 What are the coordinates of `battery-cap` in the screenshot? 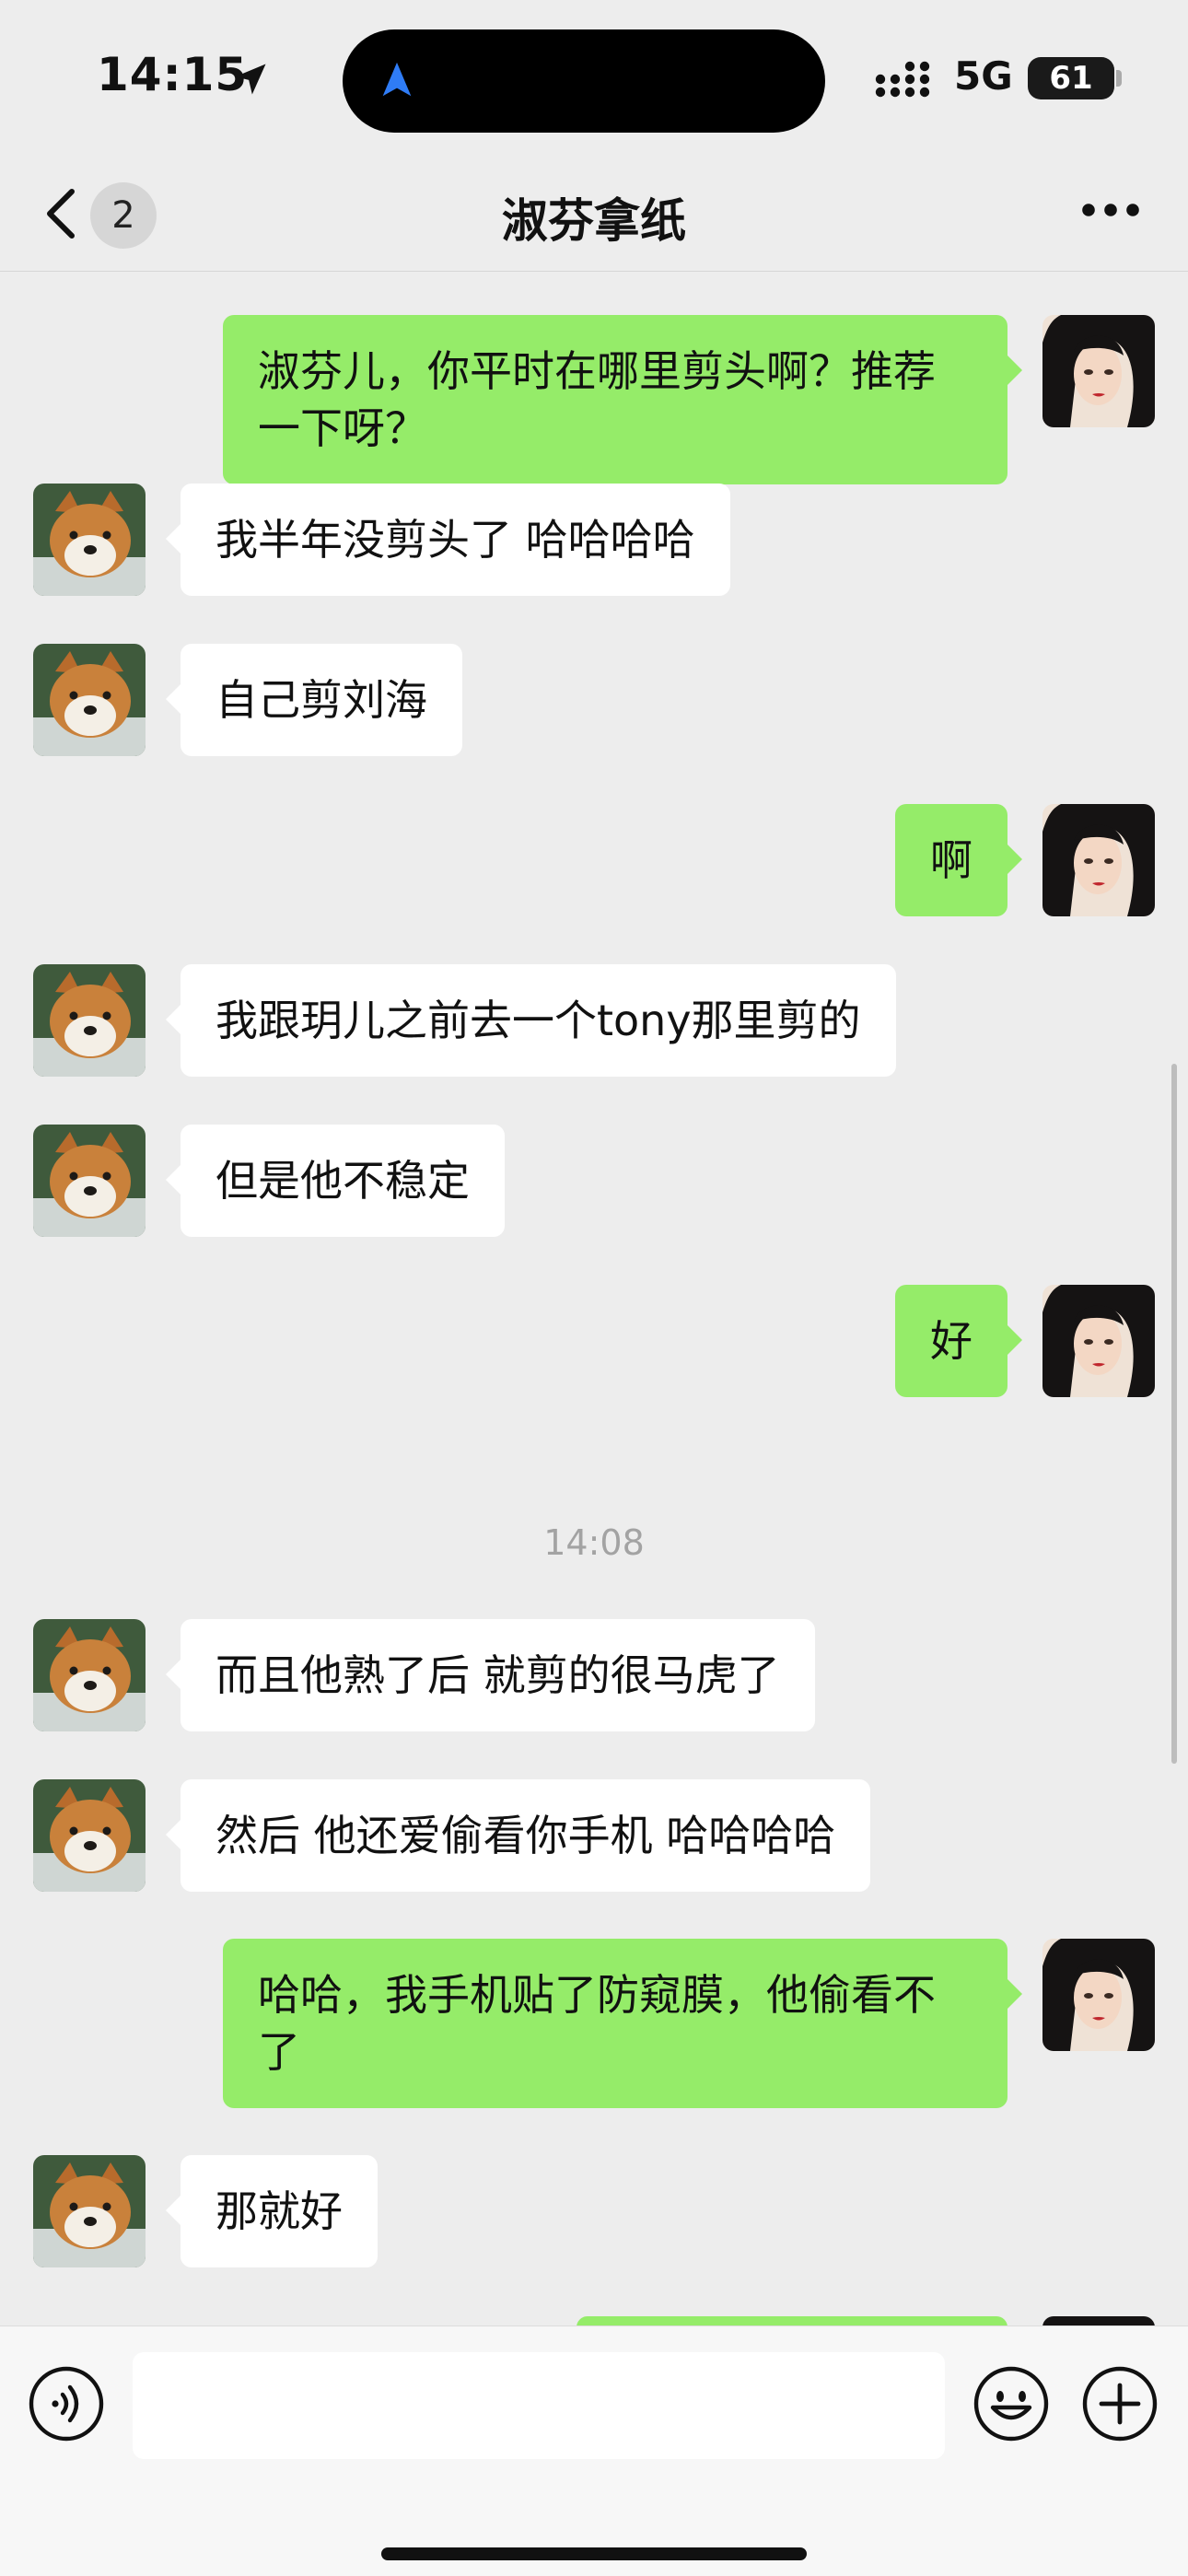 It's located at (1119, 78).